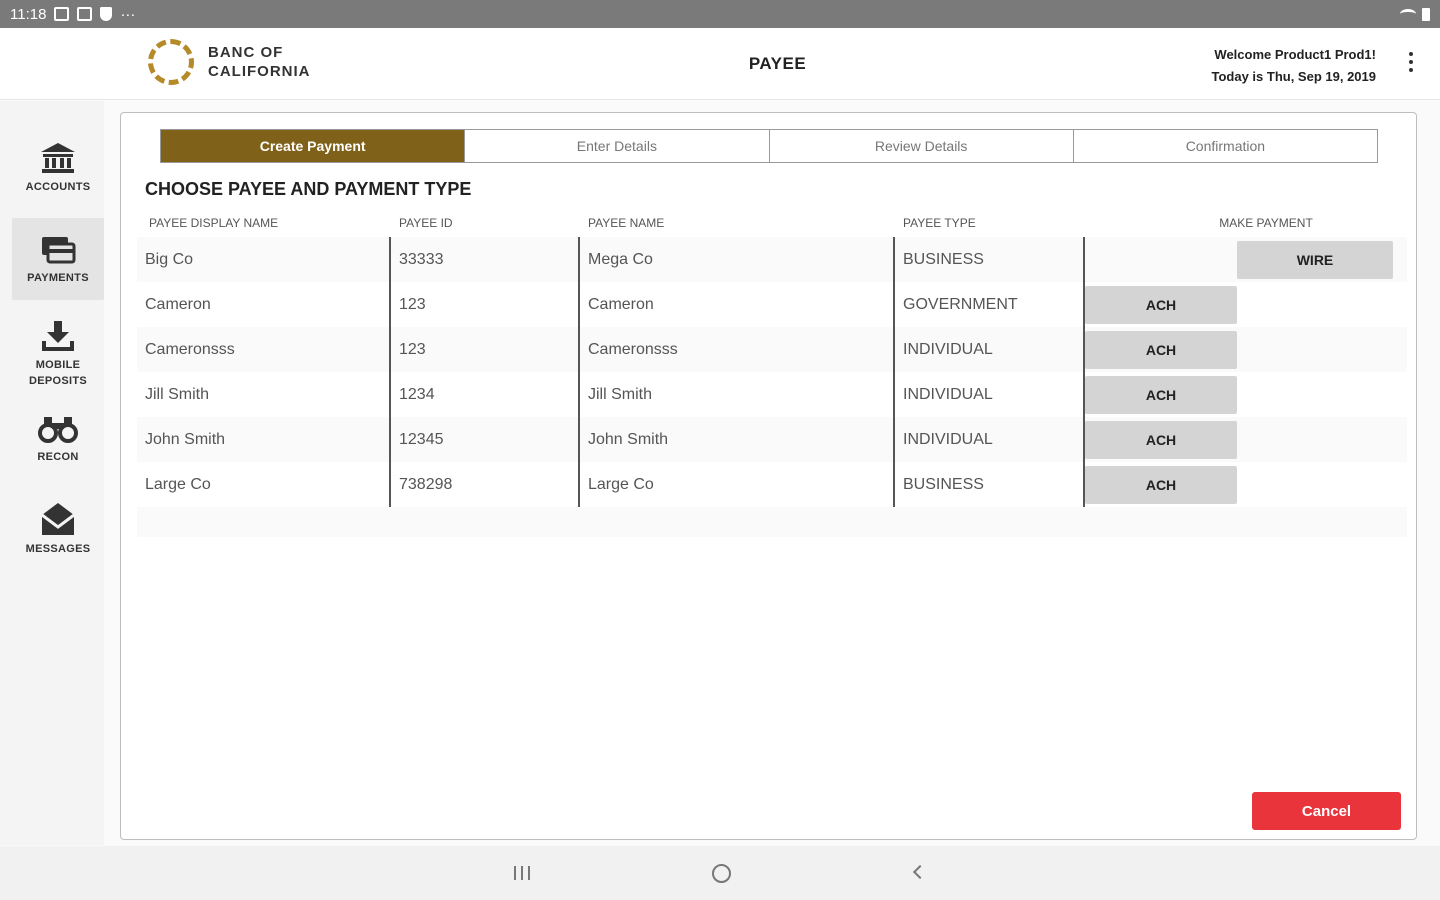  Describe the element at coordinates (169, 259) in the screenshot. I see `cell-display-name: Big Co` at that location.